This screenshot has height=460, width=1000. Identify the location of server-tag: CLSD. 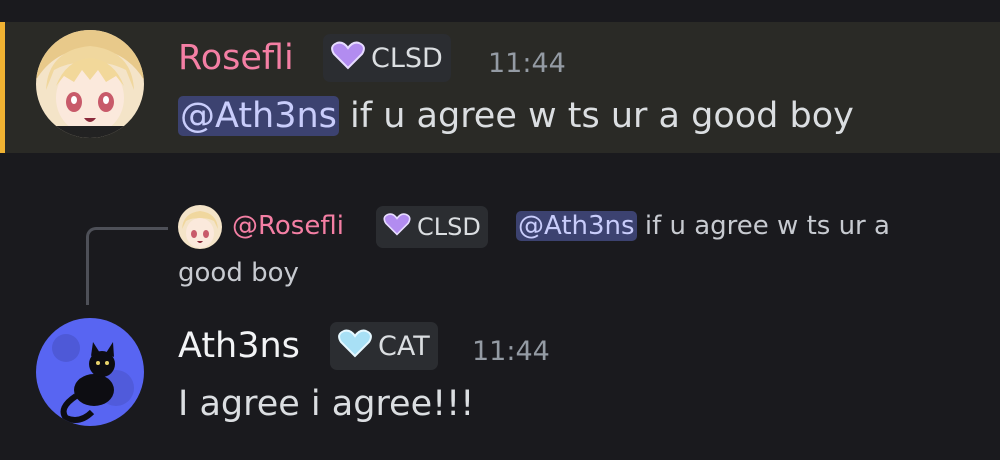
(387, 58).